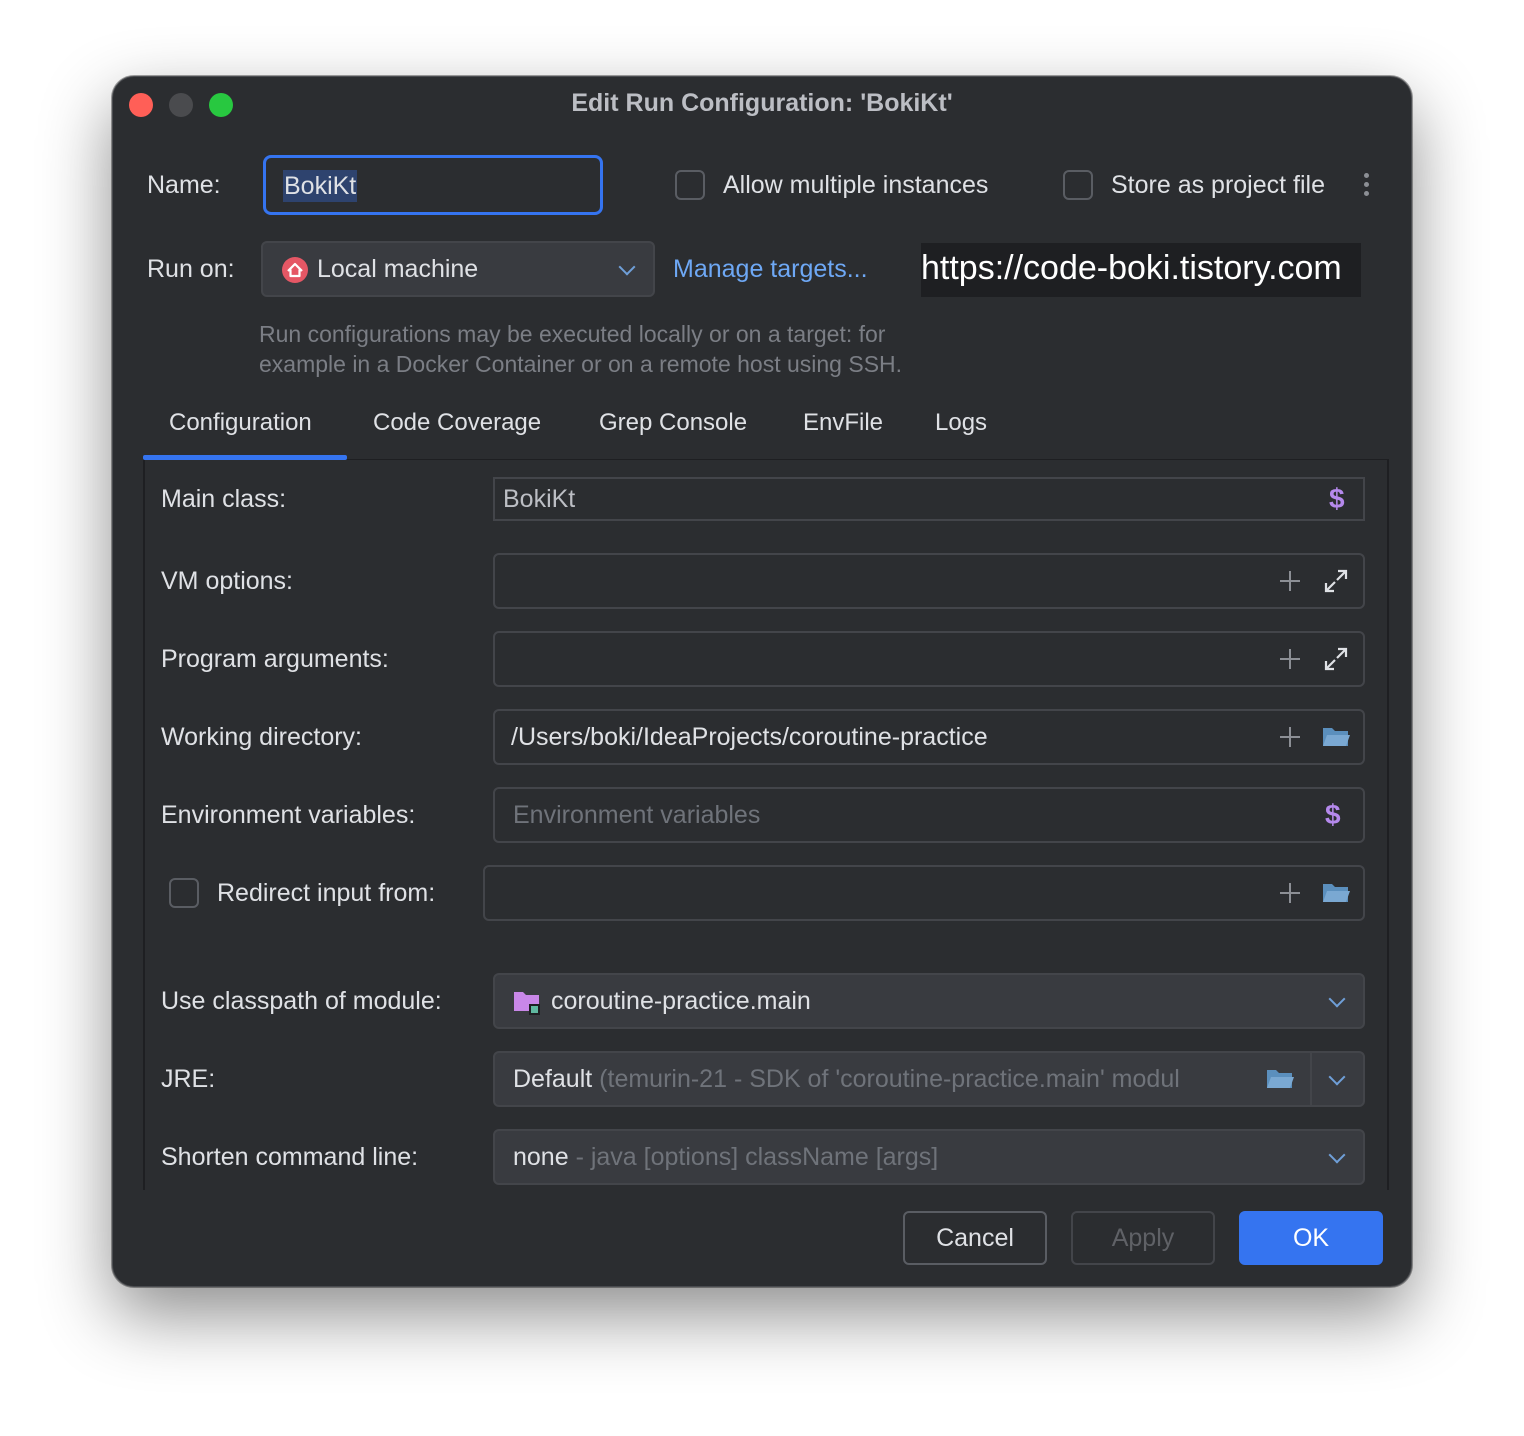 This screenshot has height=1436, width=1524. I want to click on name-input-value: BokiKt, so click(320, 186).